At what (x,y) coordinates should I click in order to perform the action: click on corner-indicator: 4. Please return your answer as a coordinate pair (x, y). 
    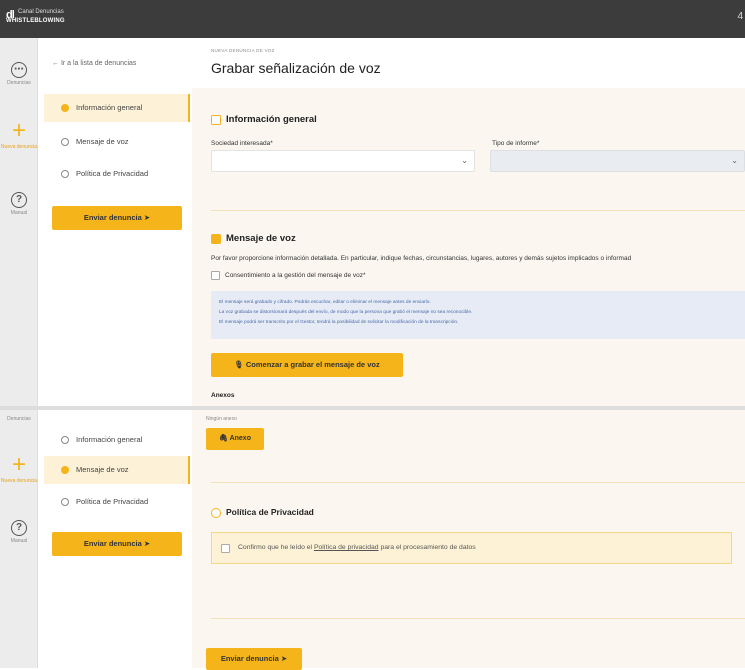
    Looking at the image, I should click on (740, 16).